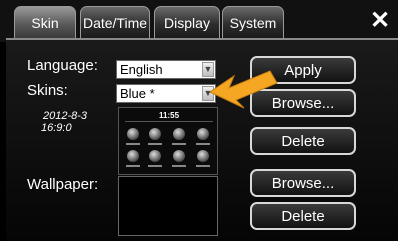  What do you see at coordinates (141, 69) in the screenshot?
I see `language-select-value: English` at bounding box center [141, 69].